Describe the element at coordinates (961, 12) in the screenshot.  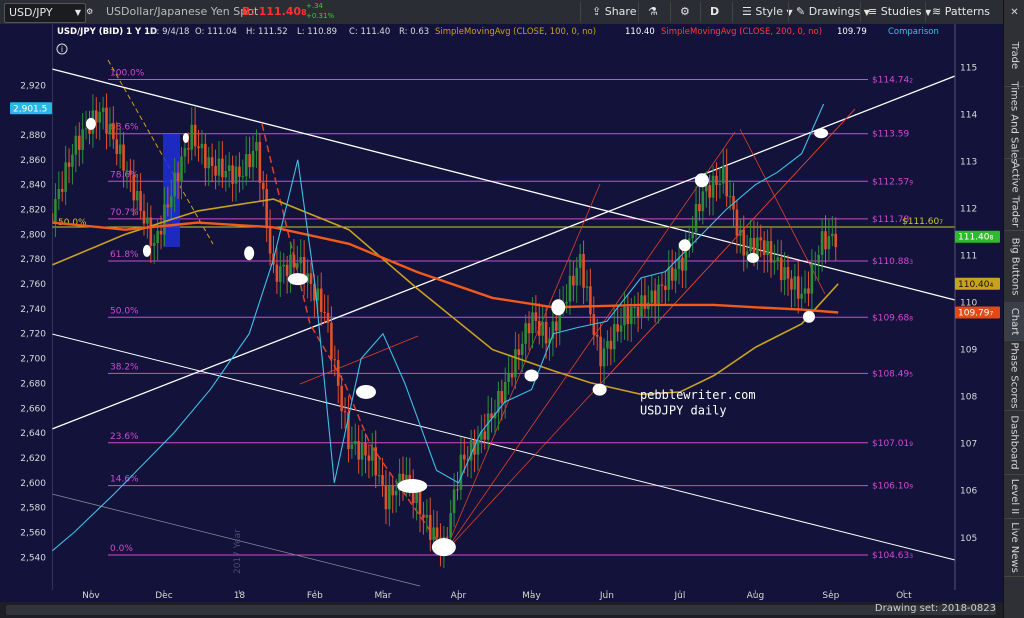
I see `patterns-button: ≋ Patterns` at that location.